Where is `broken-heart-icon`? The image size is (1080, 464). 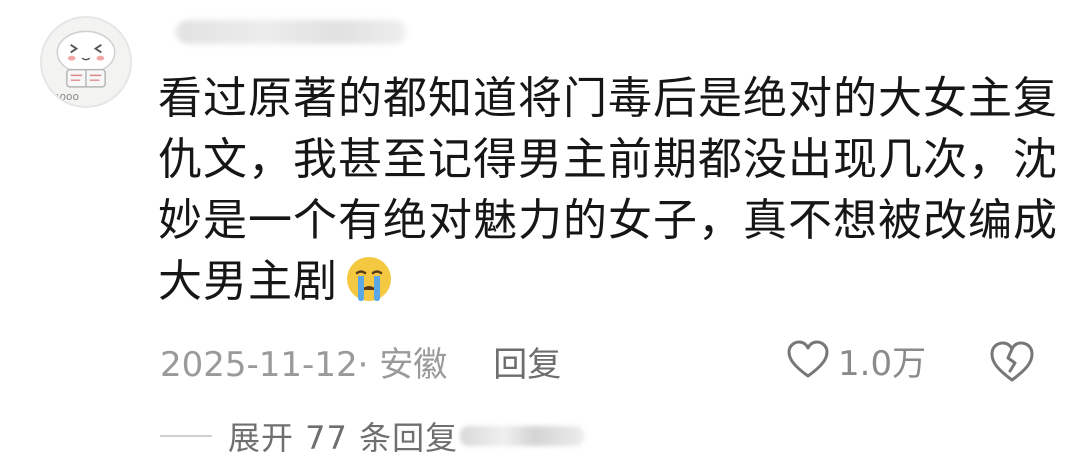 broken-heart-icon is located at coordinates (1012, 361).